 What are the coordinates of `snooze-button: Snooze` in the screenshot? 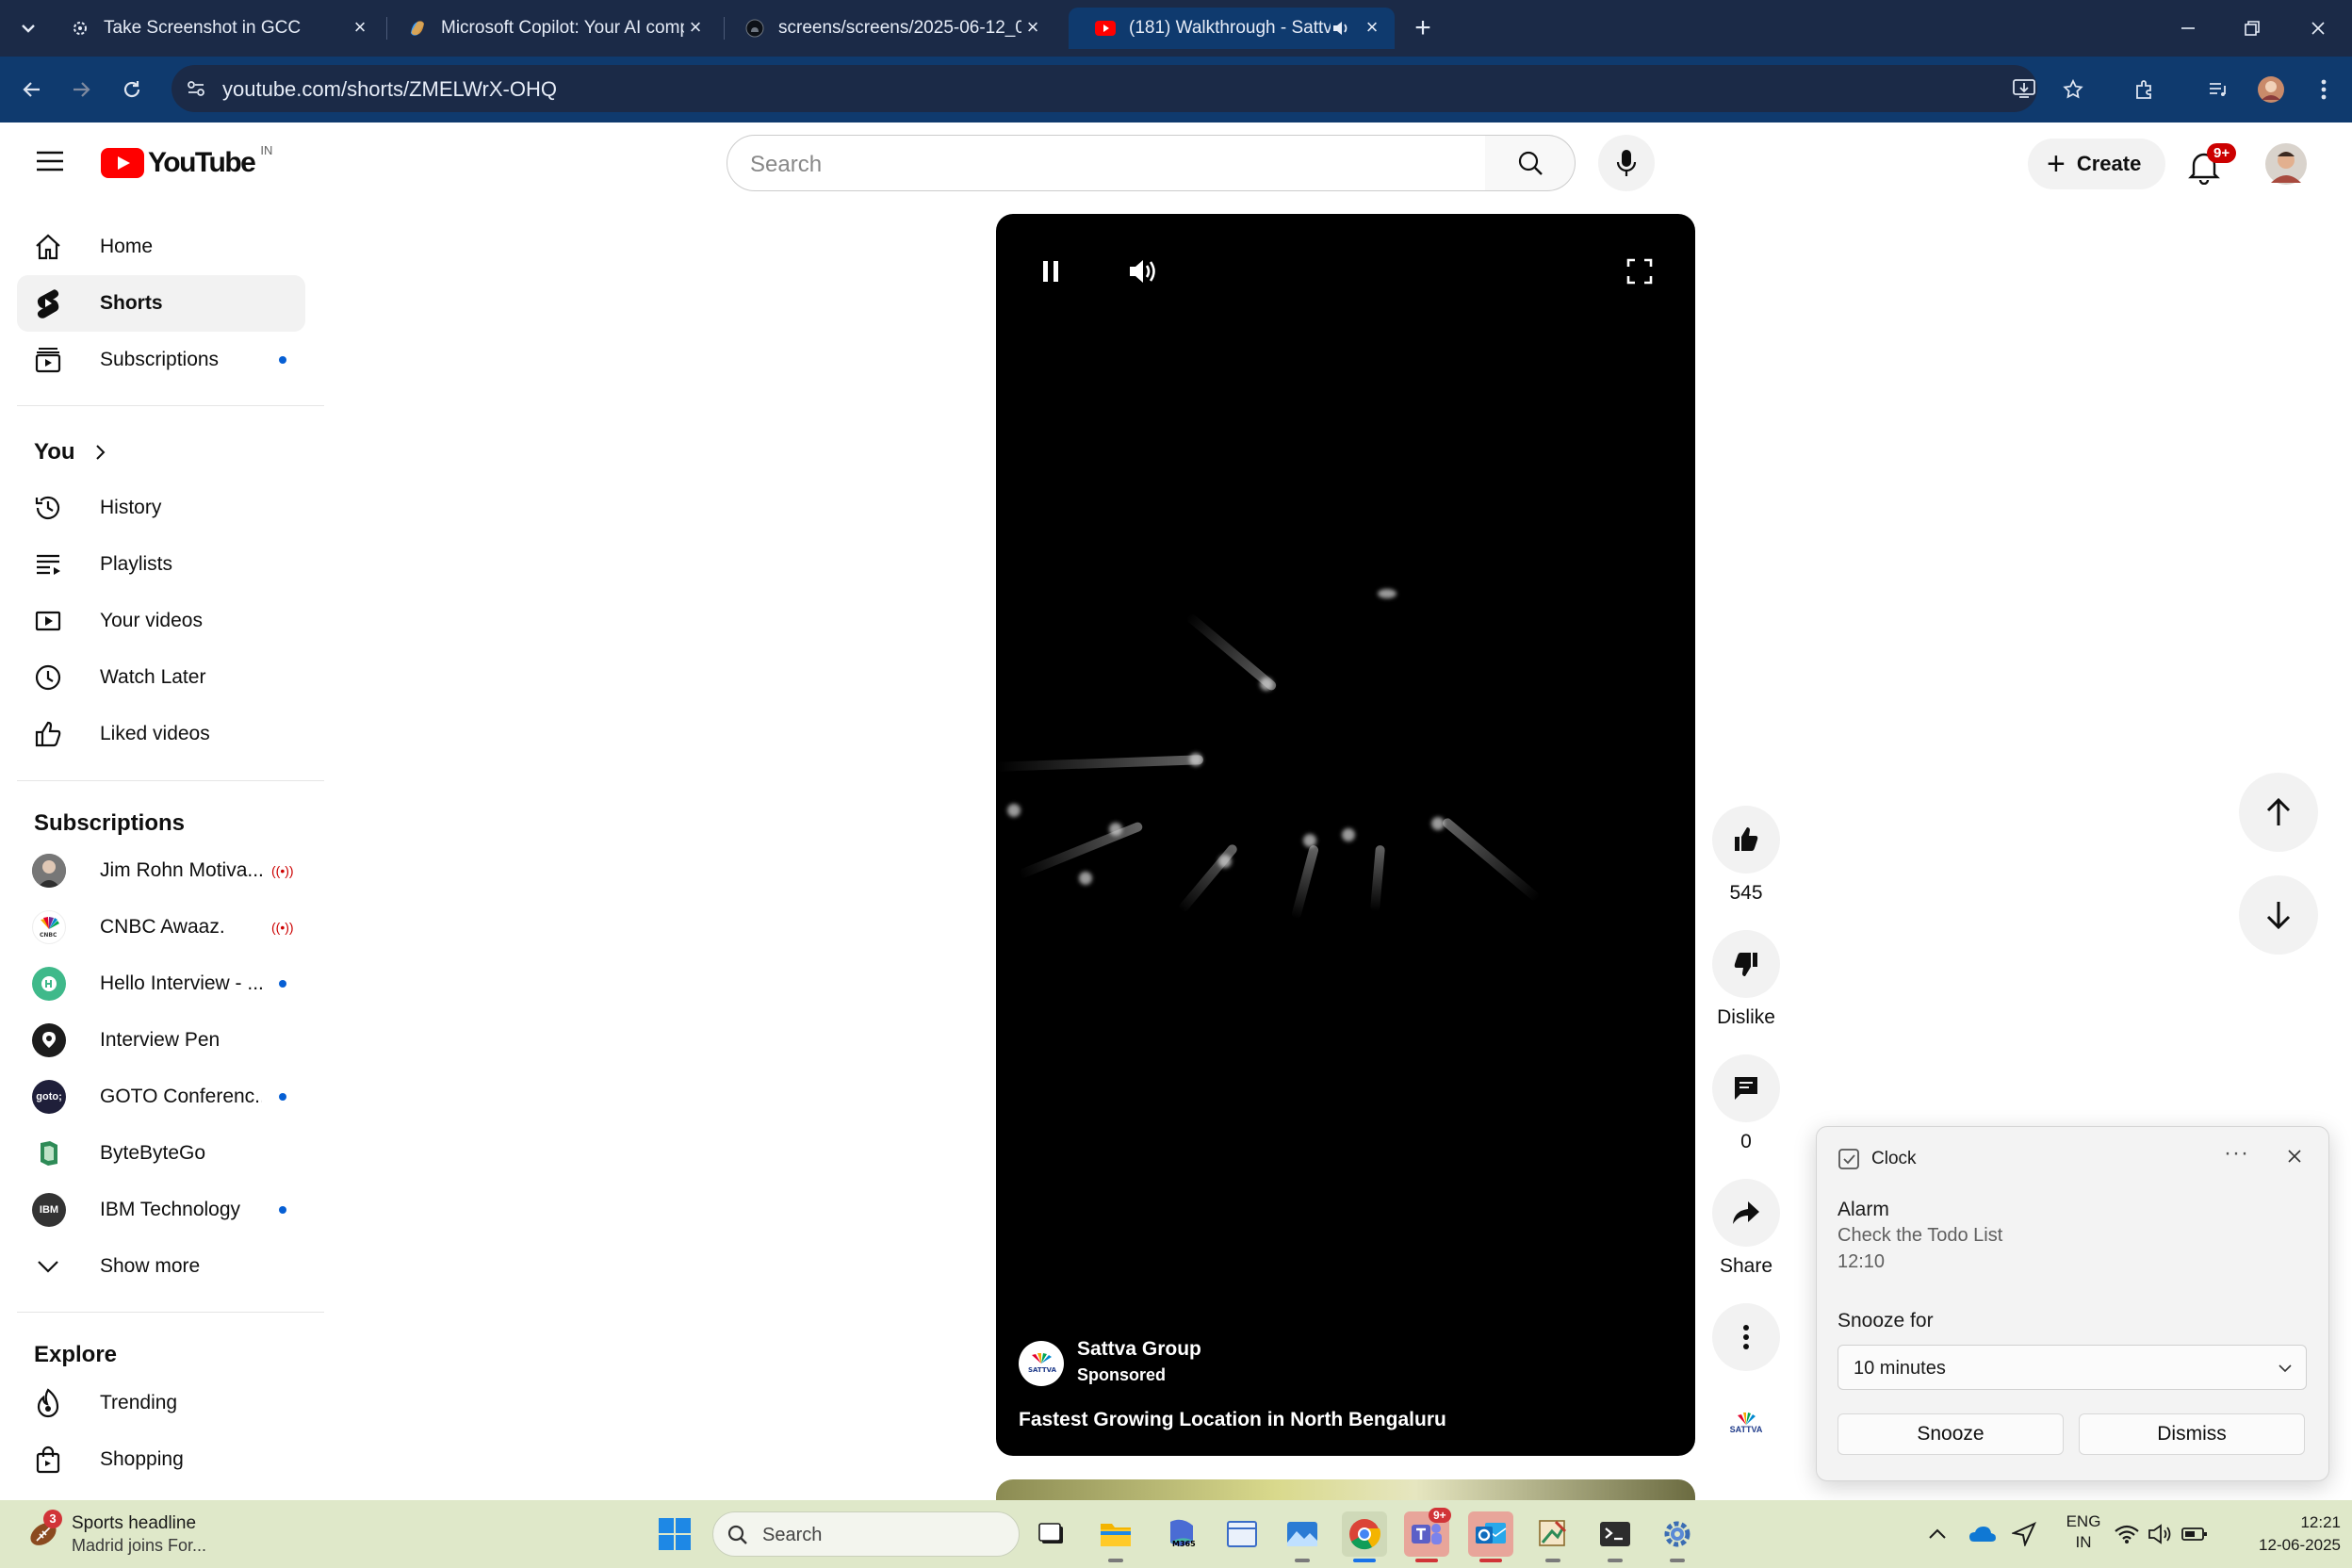 It's located at (1951, 1434).